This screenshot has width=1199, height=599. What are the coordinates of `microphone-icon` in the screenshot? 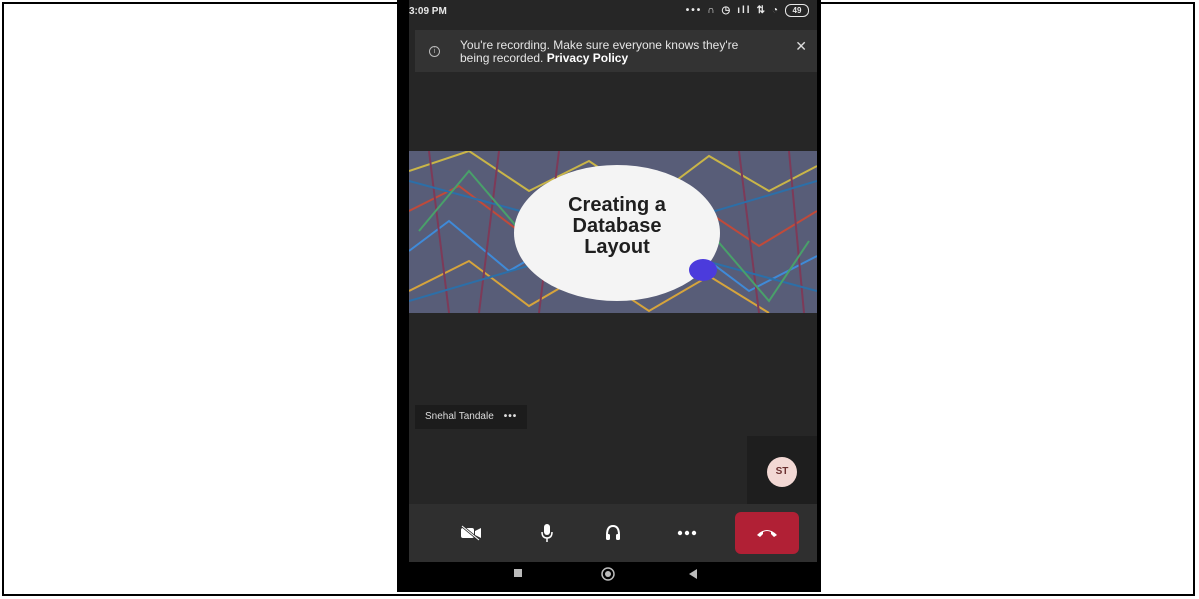 It's located at (547, 533).